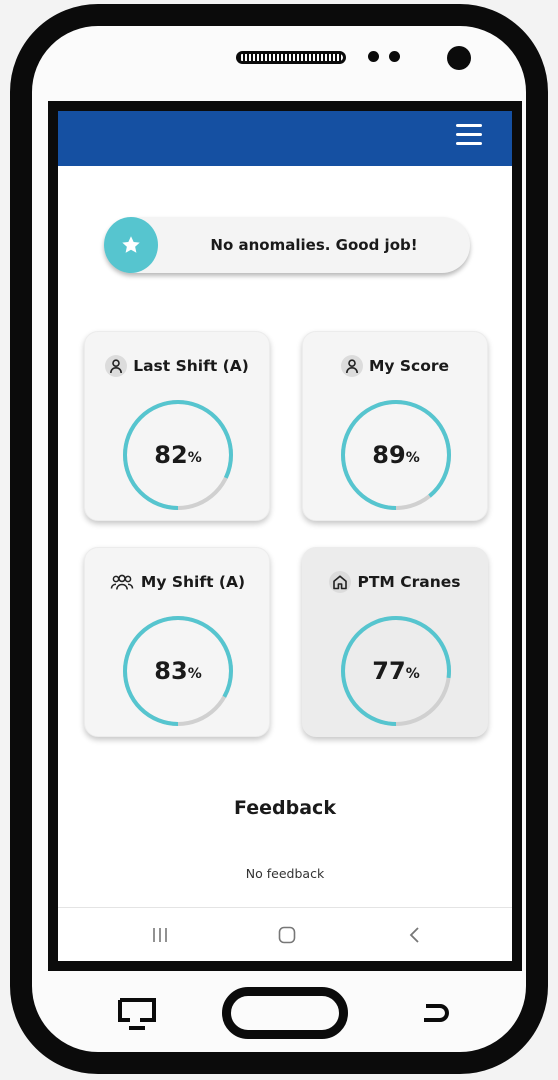 This screenshot has width=558, height=1080. What do you see at coordinates (291, 57) in the screenshot?
I see `phone-speaker` at bounding box center [291, 57].